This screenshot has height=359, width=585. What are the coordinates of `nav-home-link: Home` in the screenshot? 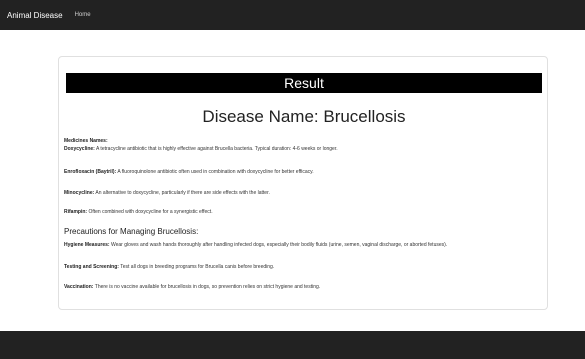 It's located at (83, 15).